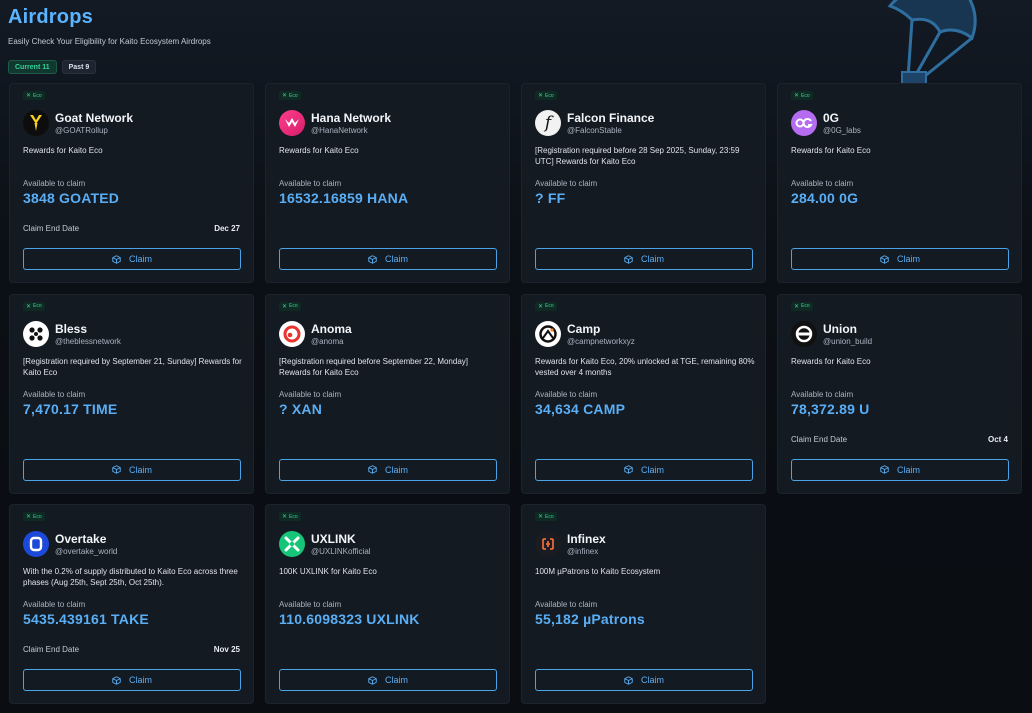 Image resolution: width=1032 pixels, height=713 pixels. I want to click on project-handle: @FalconStable, so click(594, 130).